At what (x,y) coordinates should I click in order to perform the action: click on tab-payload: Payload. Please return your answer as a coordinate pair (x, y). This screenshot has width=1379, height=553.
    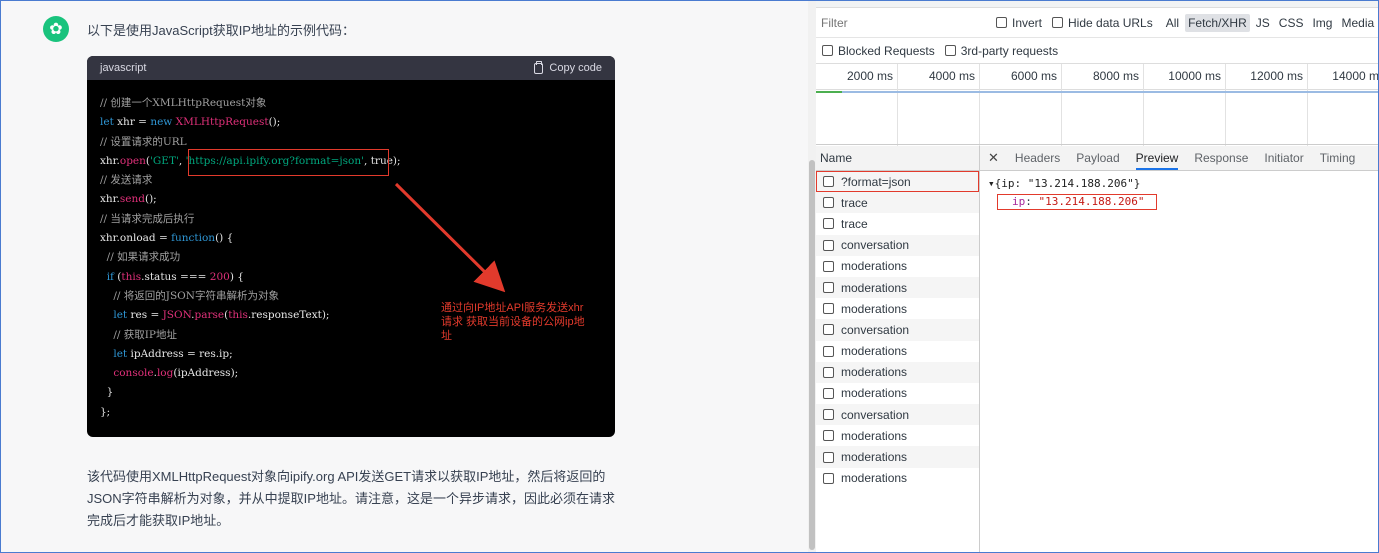
    Looking at the image, I should click on (1097, 158).